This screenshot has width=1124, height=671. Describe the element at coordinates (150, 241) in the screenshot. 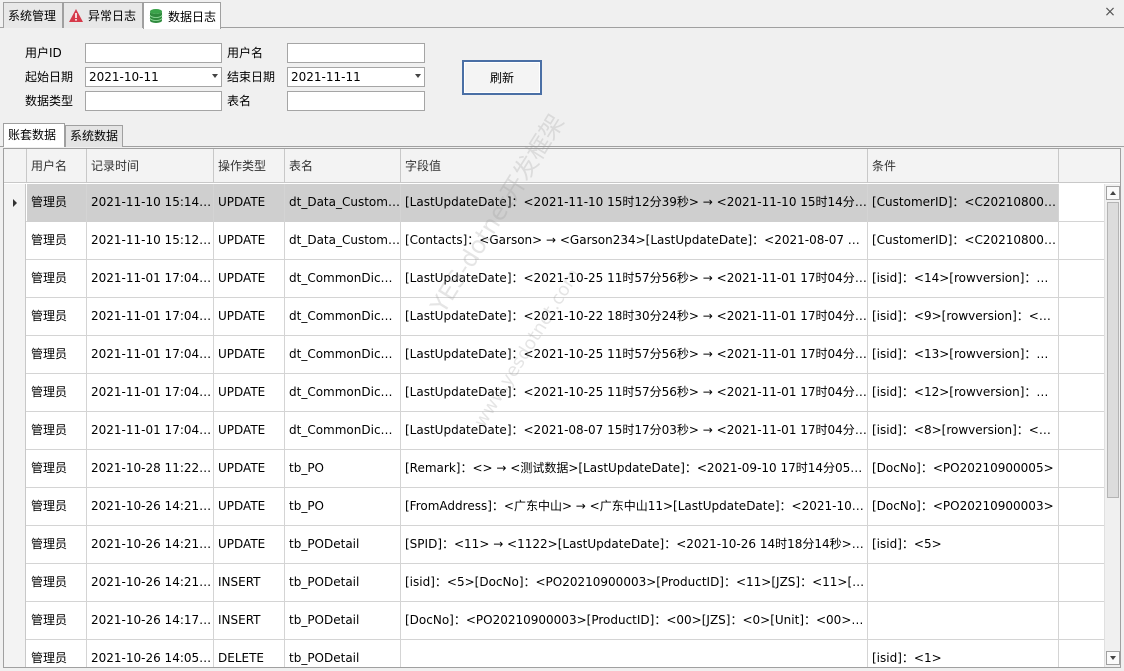

I see `cell-time: 2021-11-10 15:12:39` at that location.